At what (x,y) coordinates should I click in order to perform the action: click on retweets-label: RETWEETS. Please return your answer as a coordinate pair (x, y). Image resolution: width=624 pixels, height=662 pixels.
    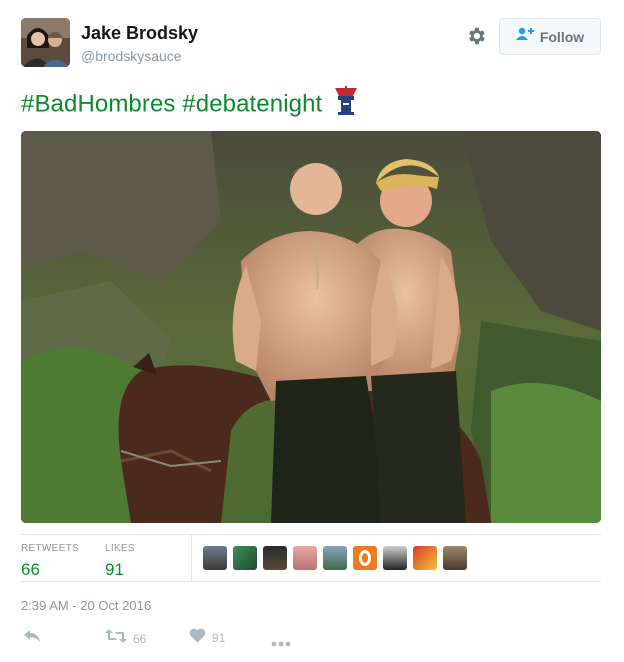
    Looking at the image, I should click on (50, 548).